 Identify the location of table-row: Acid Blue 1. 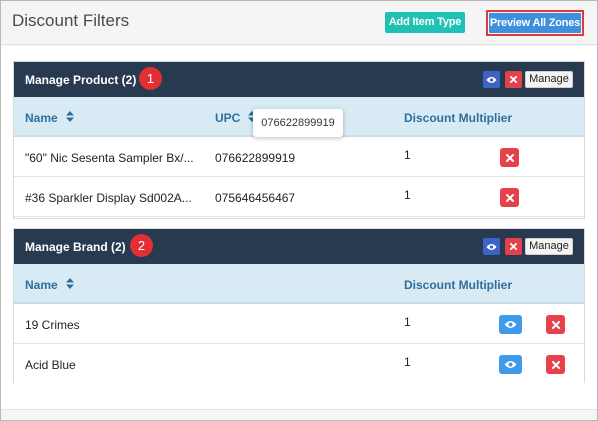
(299, 364).